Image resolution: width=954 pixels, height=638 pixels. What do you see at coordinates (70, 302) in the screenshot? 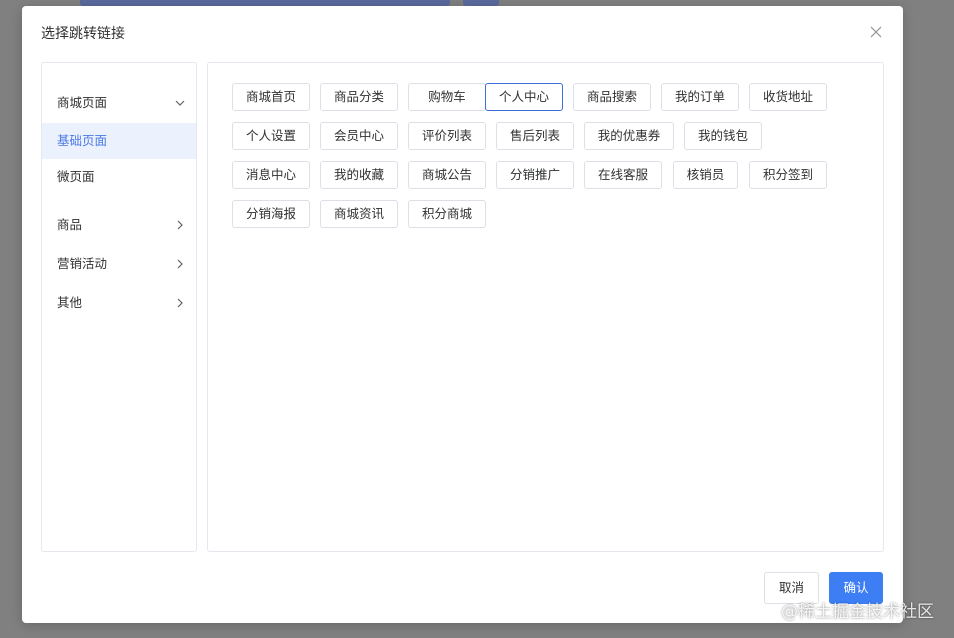
I see `sidebar-item-label: 其他` at bounding box center [70, 302].